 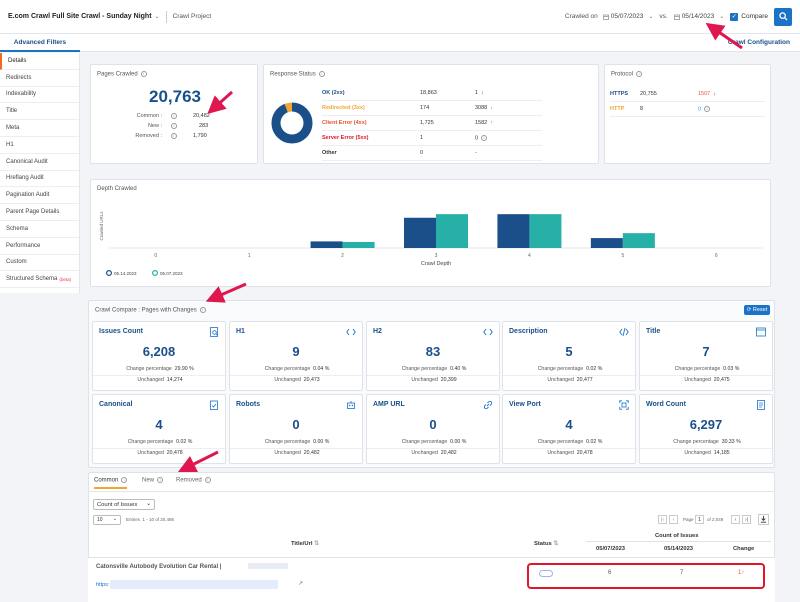 I want to click on reset-button: ⟳ Reset, so click(x=757, y=310).